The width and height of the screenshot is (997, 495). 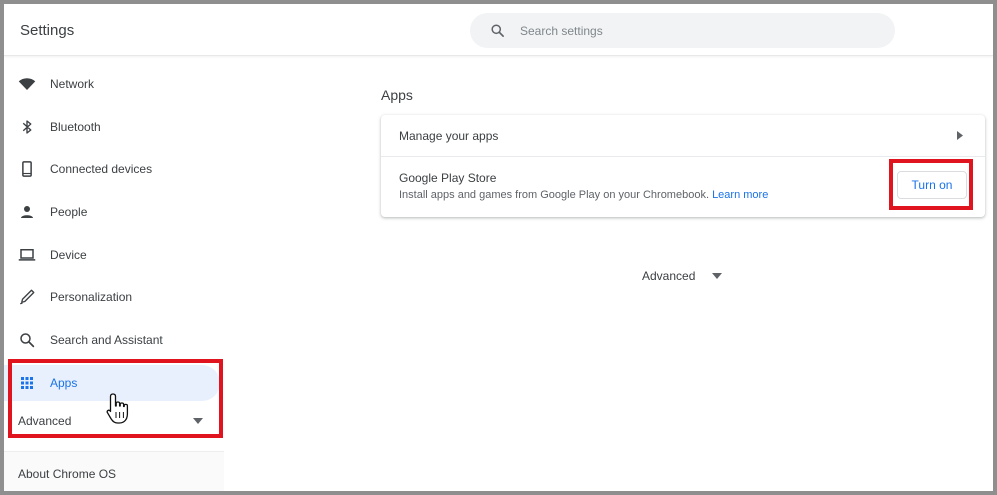 What do you see at coordinates (960, 135) in the screenshot?
I see `chevron-right-icon` at bounding box center [960, 135].